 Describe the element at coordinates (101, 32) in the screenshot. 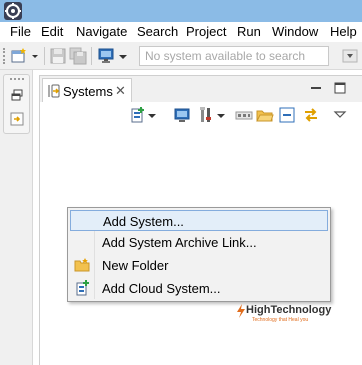

I see `menu-navigate: Navigate` at that location.